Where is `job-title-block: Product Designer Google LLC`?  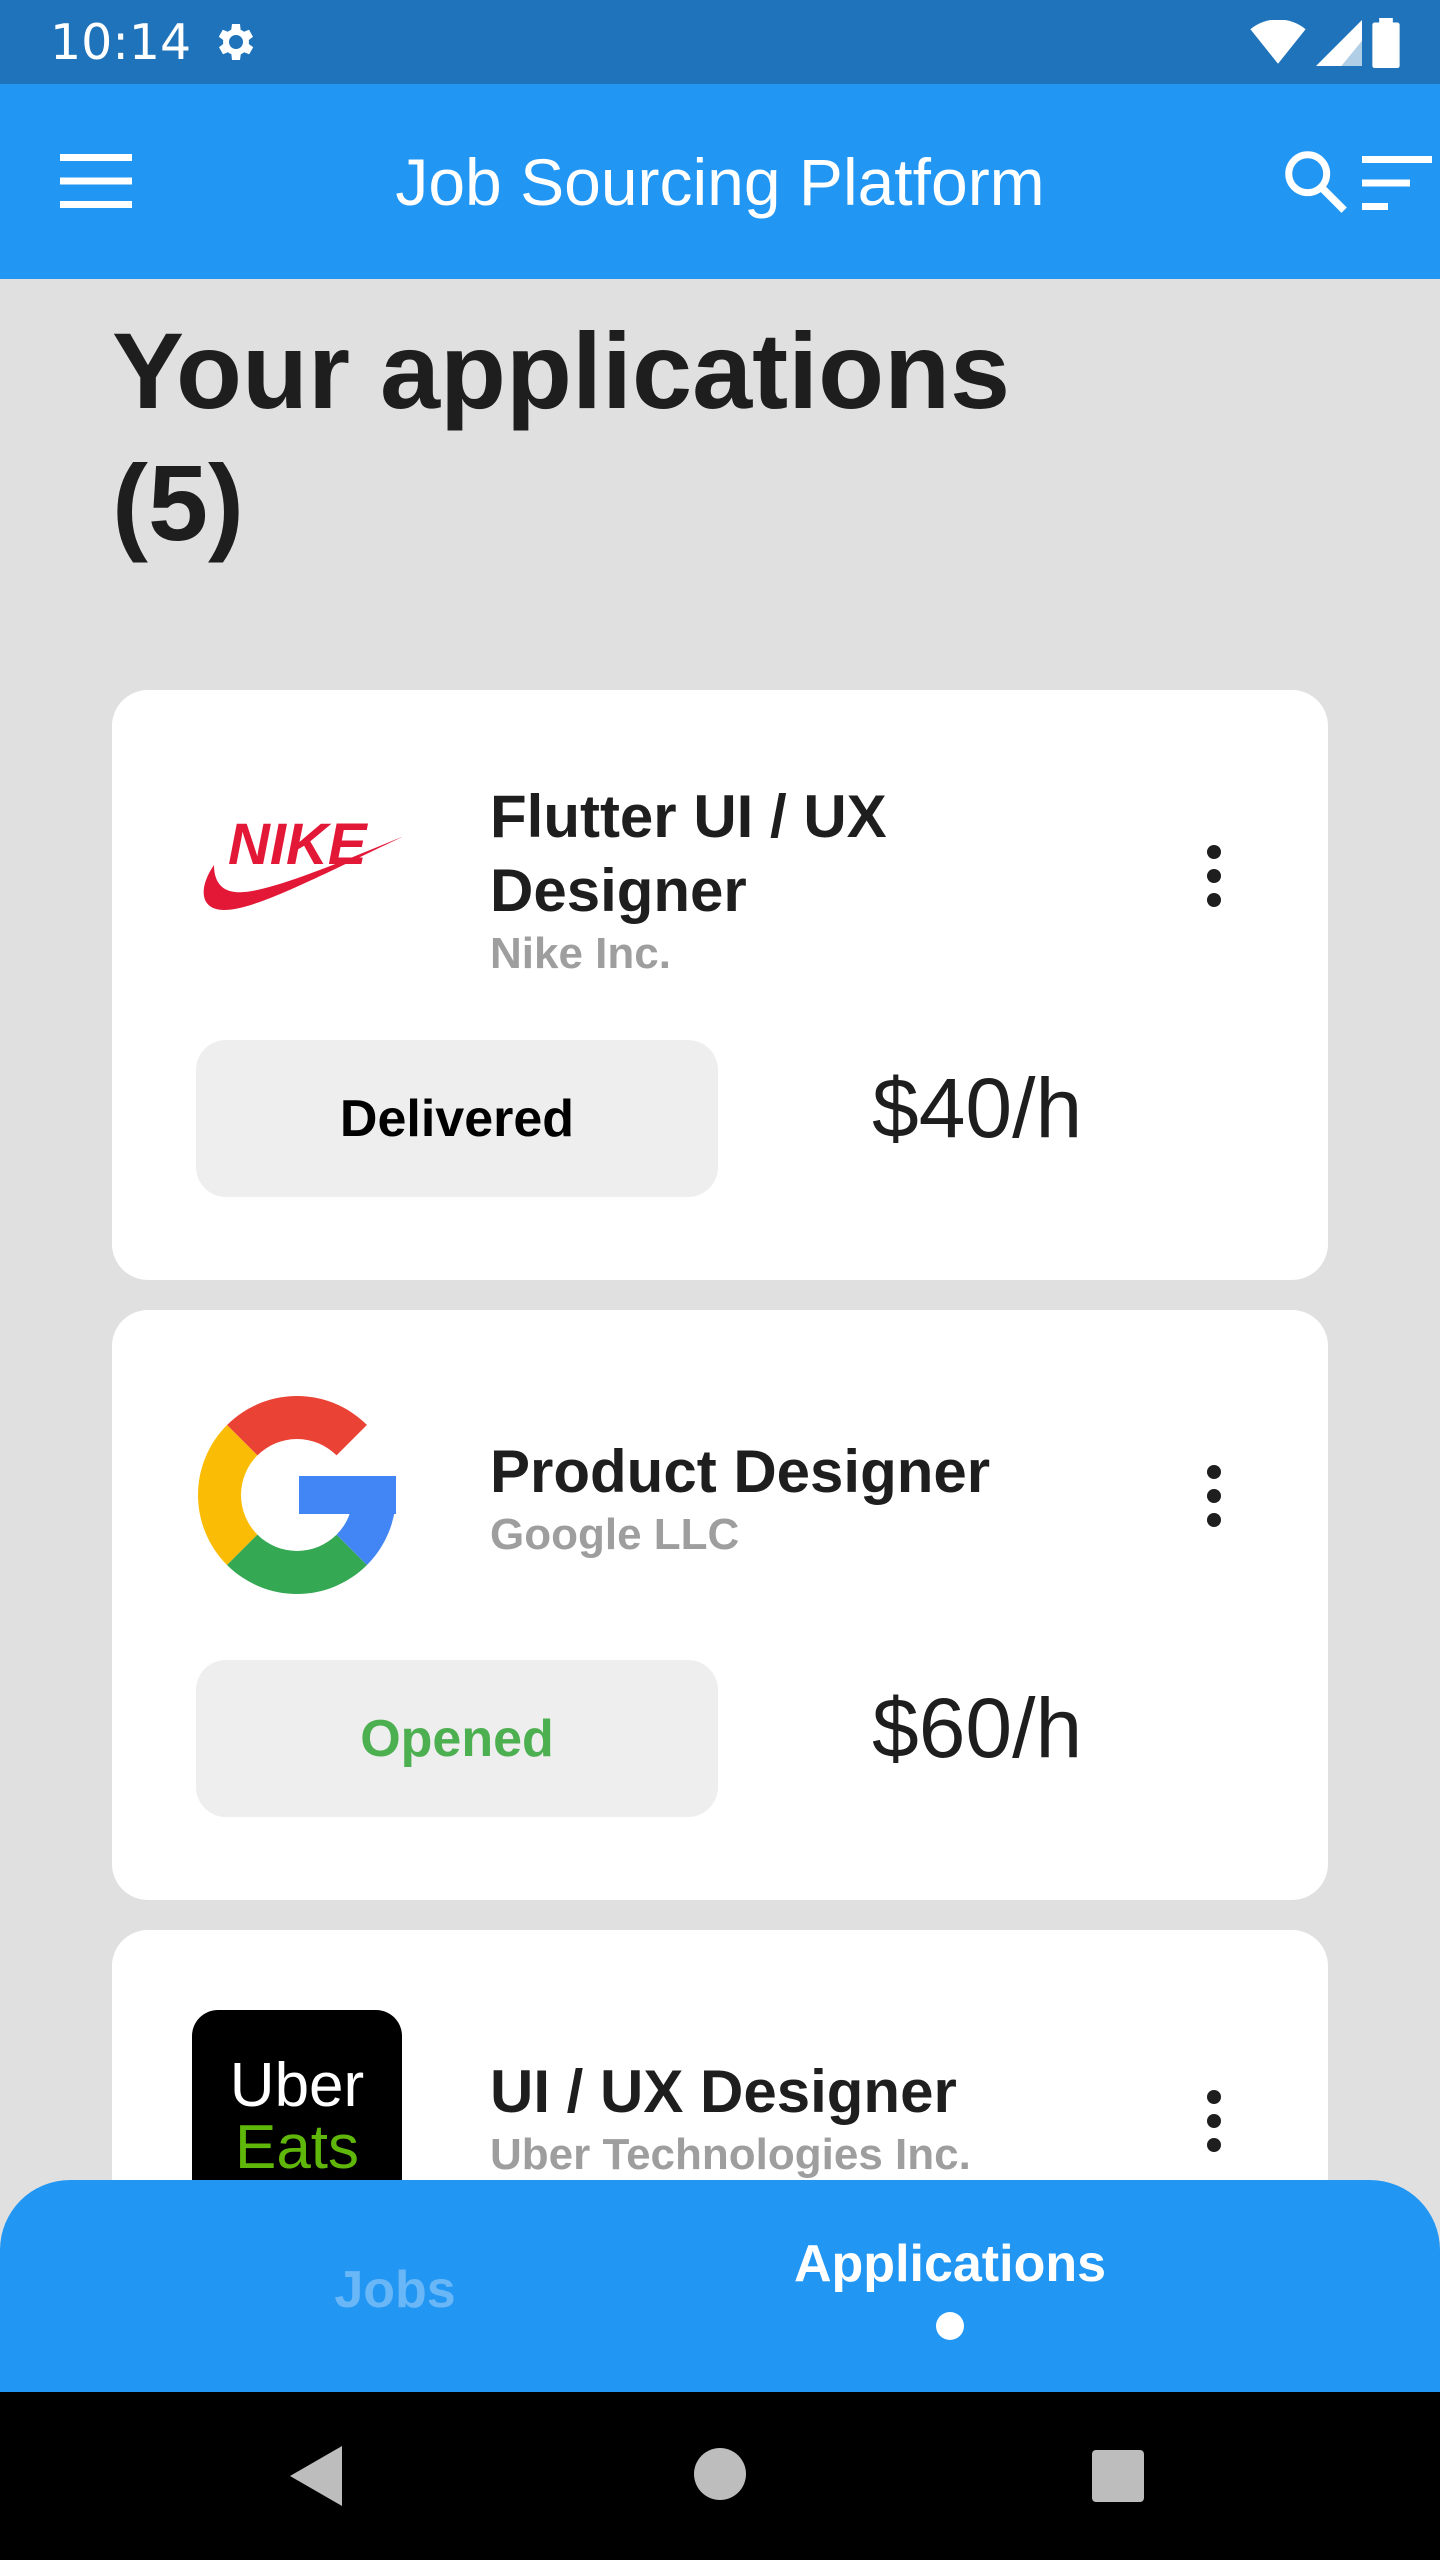
job-title-block: Product Designer Google LLC is located at coordinates (770, 1498).